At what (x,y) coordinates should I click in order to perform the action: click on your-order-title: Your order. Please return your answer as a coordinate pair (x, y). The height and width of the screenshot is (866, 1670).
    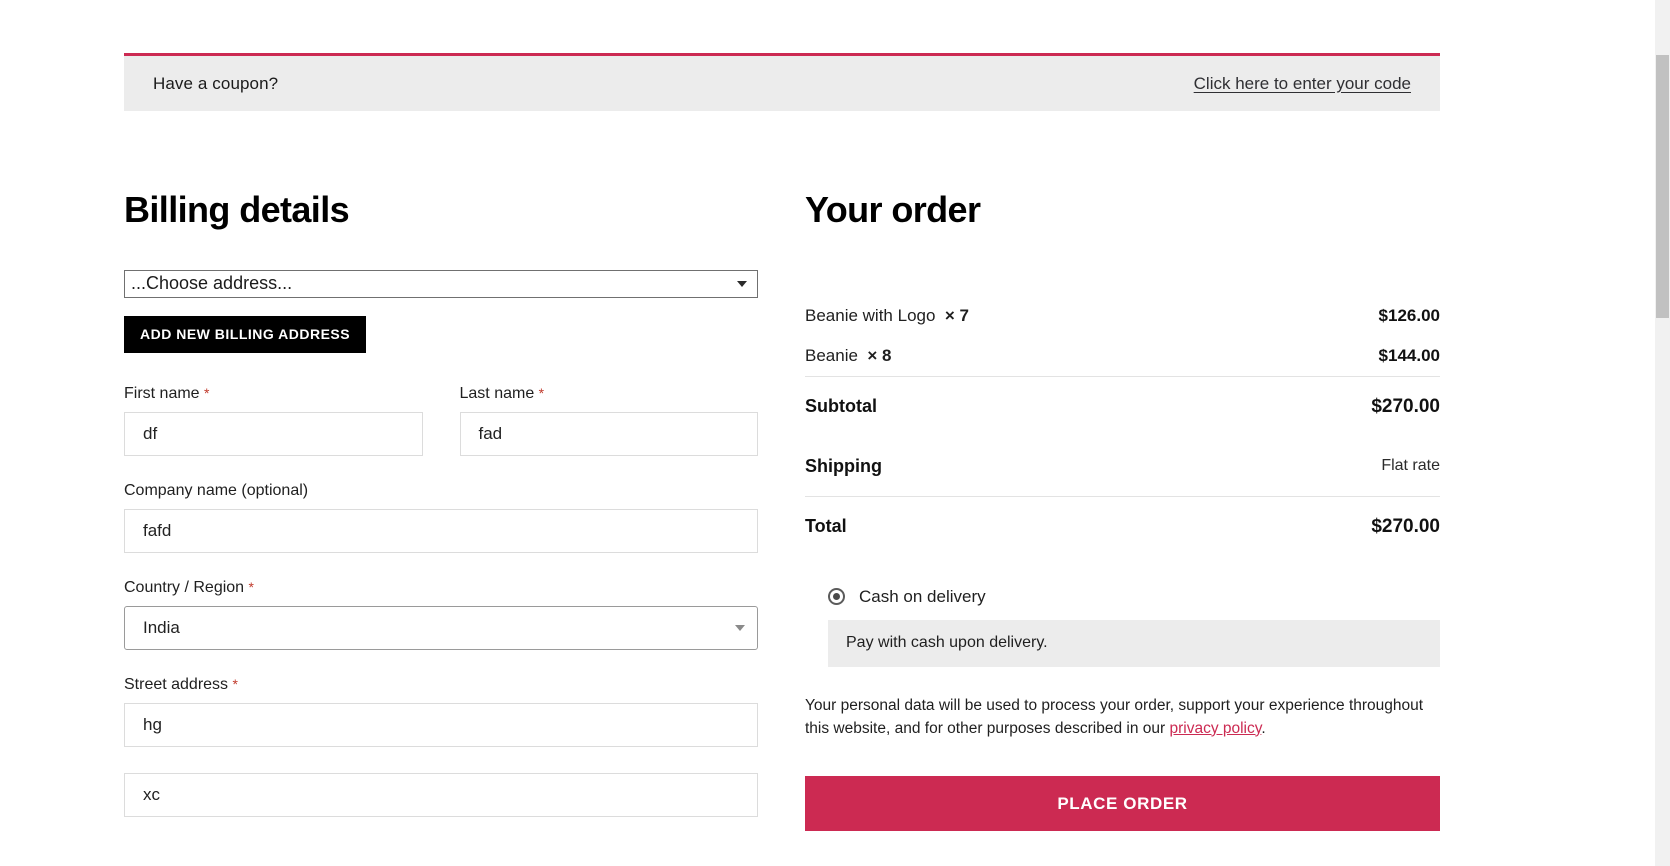
    Looking at the image, I should click on (893, 209).